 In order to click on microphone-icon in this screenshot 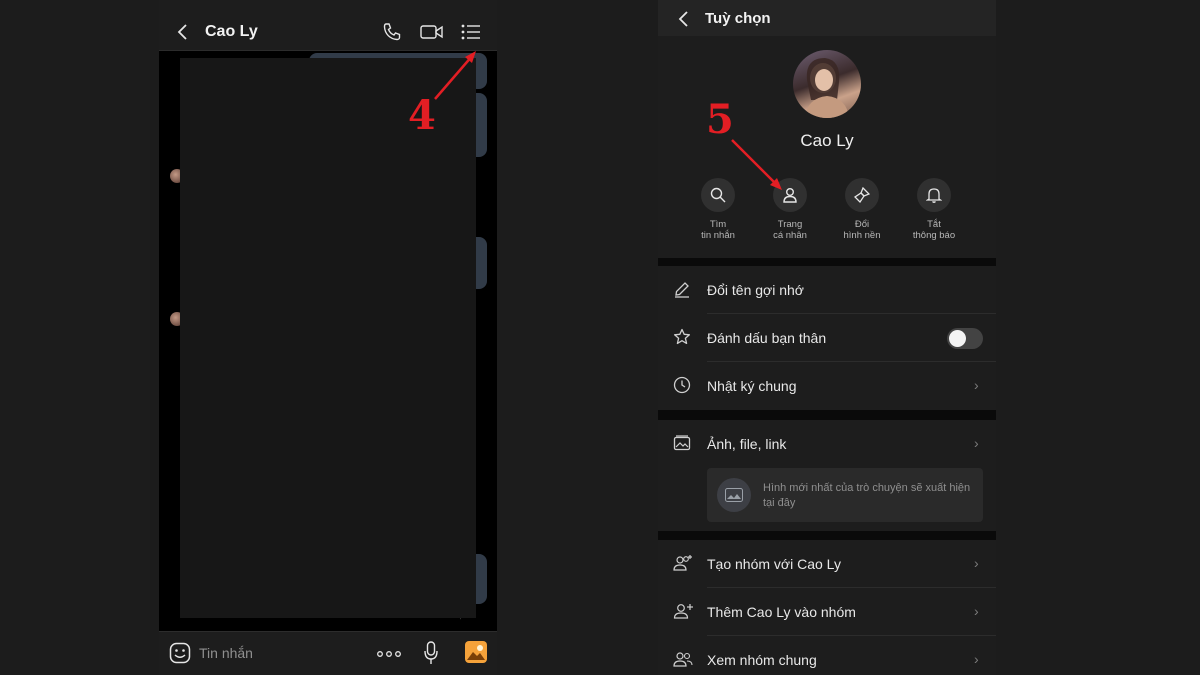, I will do `click(431, 653)`.